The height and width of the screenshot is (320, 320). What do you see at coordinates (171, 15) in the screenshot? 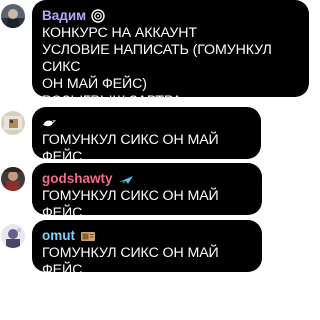
I see `author-row: Вадим` at bounding box center [171, 15].